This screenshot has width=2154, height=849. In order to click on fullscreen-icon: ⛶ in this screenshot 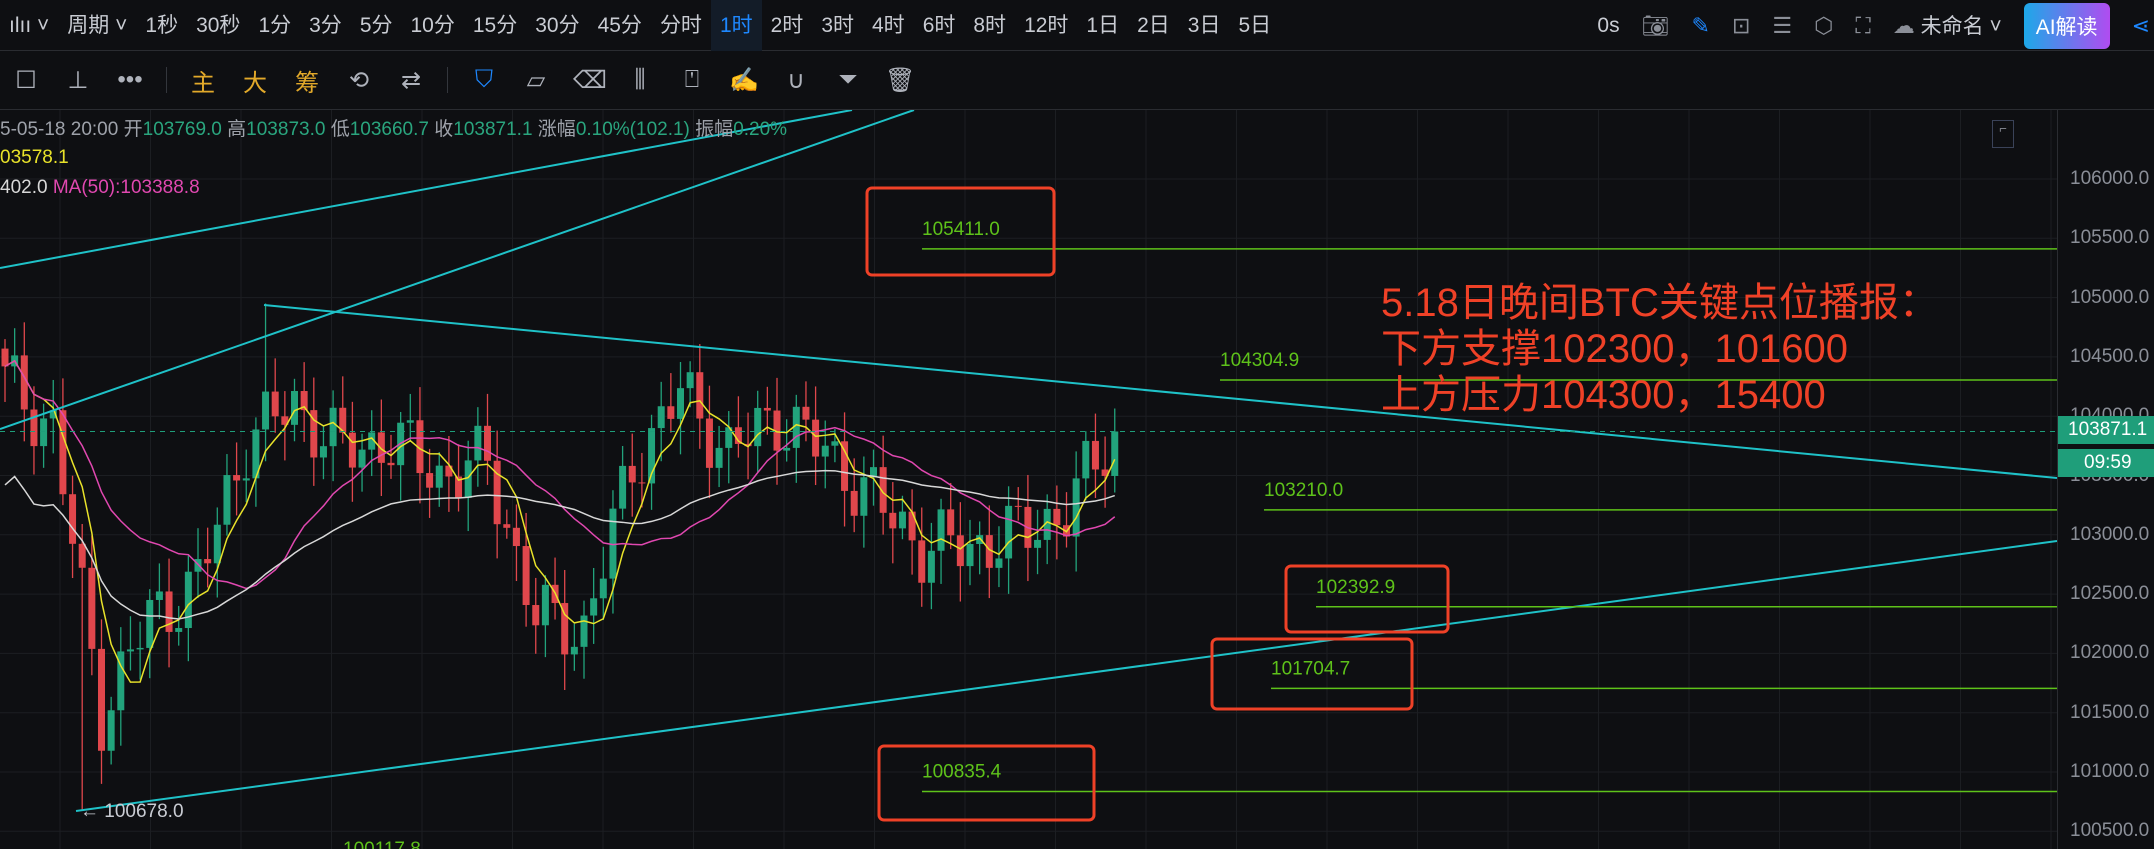, I will do `click(1862, 26)`.